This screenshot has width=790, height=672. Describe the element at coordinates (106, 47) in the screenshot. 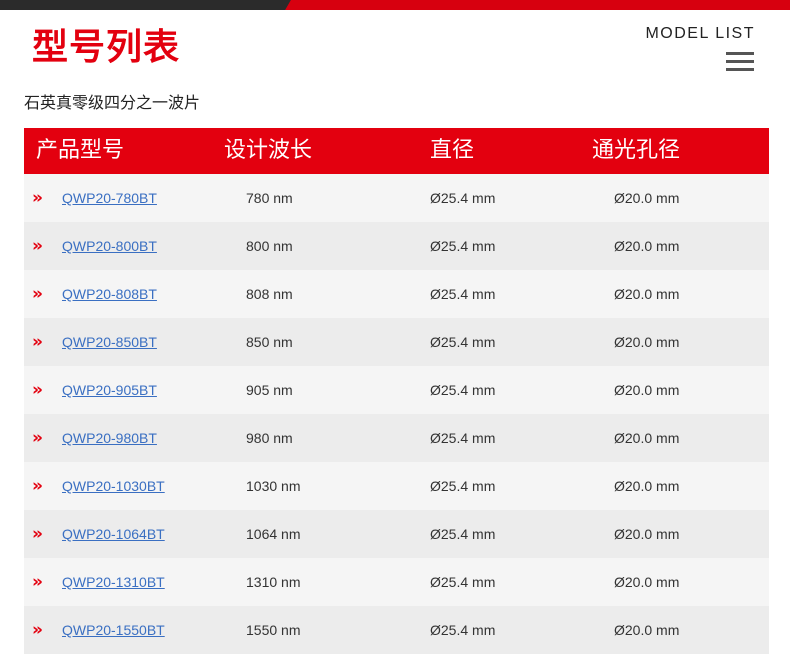

I see `page-title: 型号列表` at that location.